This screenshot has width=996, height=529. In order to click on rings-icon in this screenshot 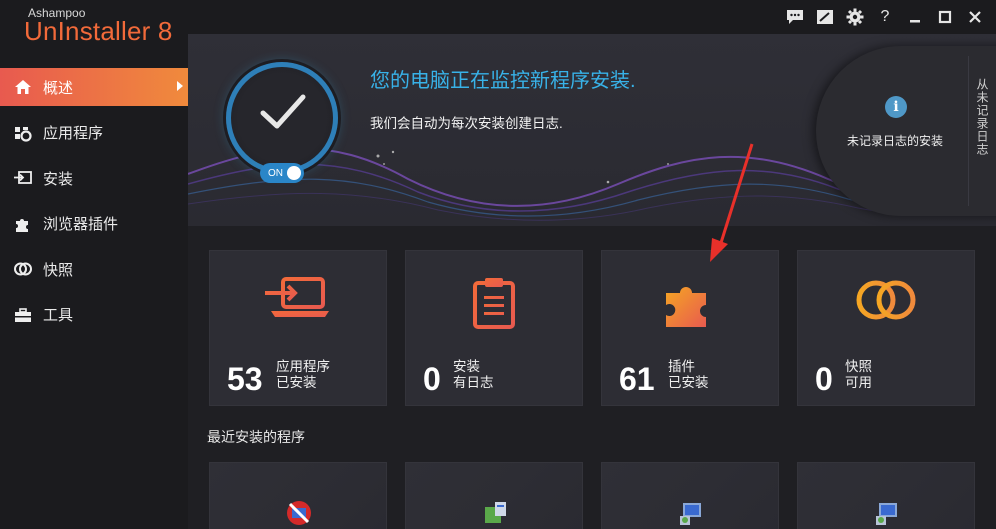, I will do `click(886, 300)`.